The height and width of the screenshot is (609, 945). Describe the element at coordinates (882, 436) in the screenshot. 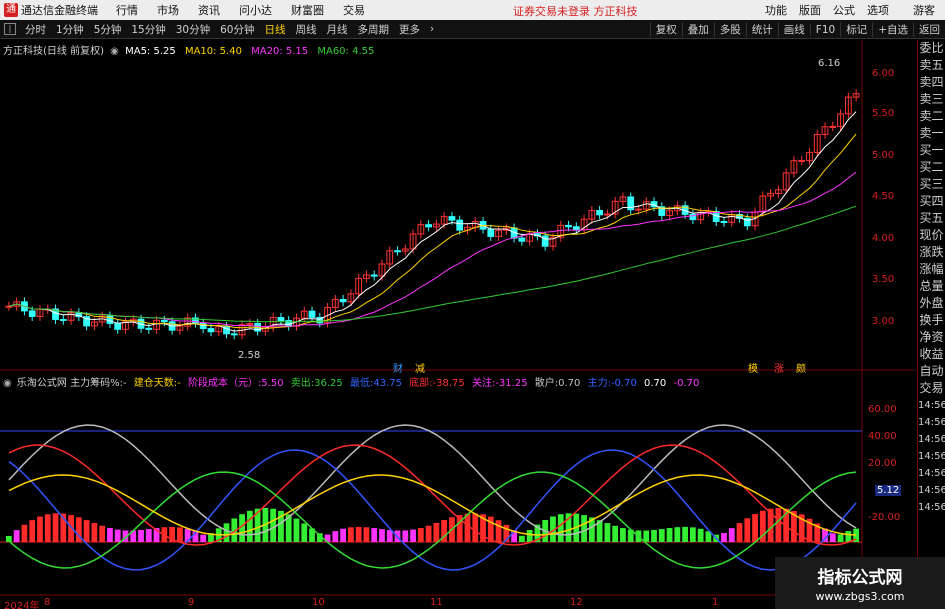

I see `ind-tick-40: 40.00` at that location.